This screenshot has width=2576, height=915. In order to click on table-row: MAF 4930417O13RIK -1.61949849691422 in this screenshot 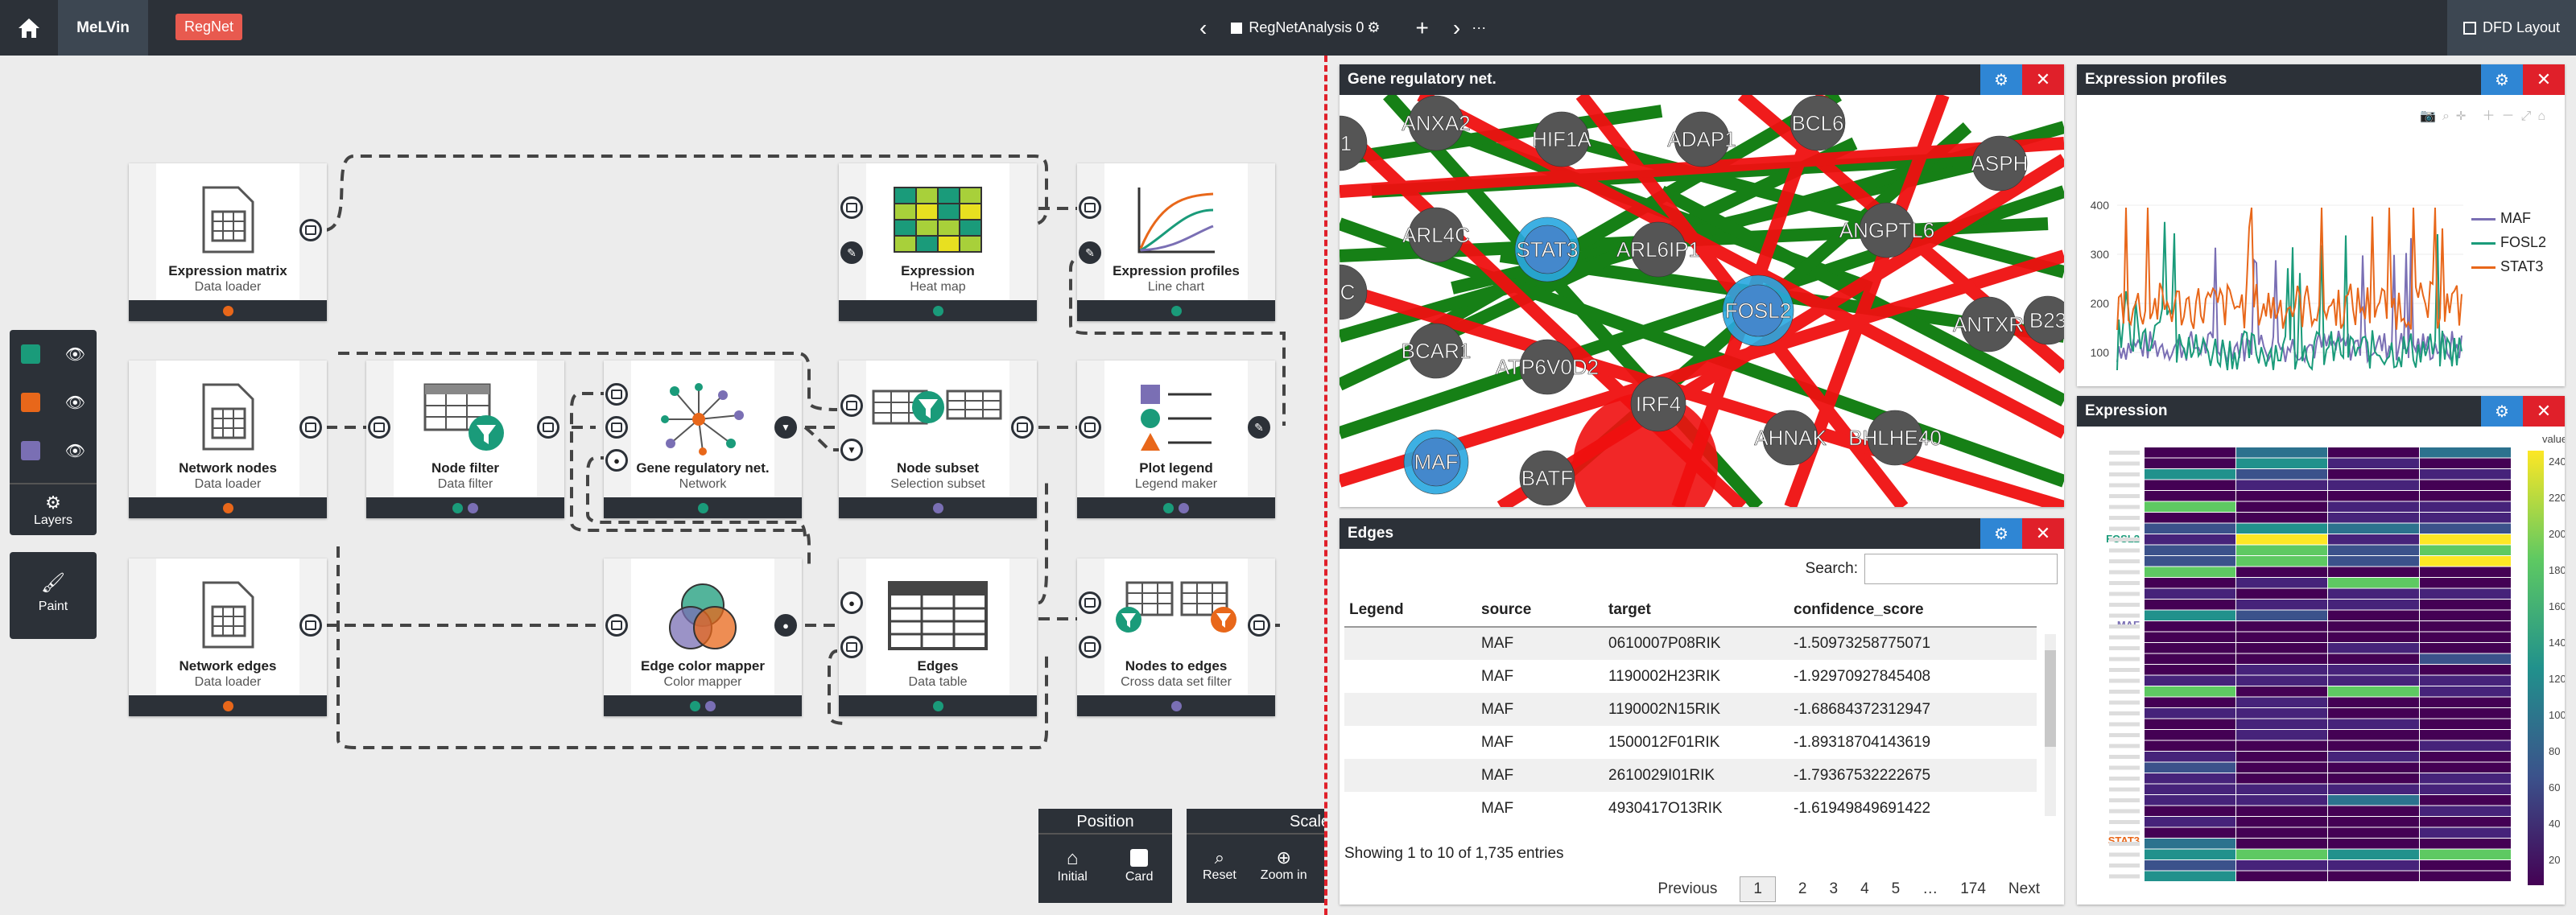, I will do `click(1690, 805)`.